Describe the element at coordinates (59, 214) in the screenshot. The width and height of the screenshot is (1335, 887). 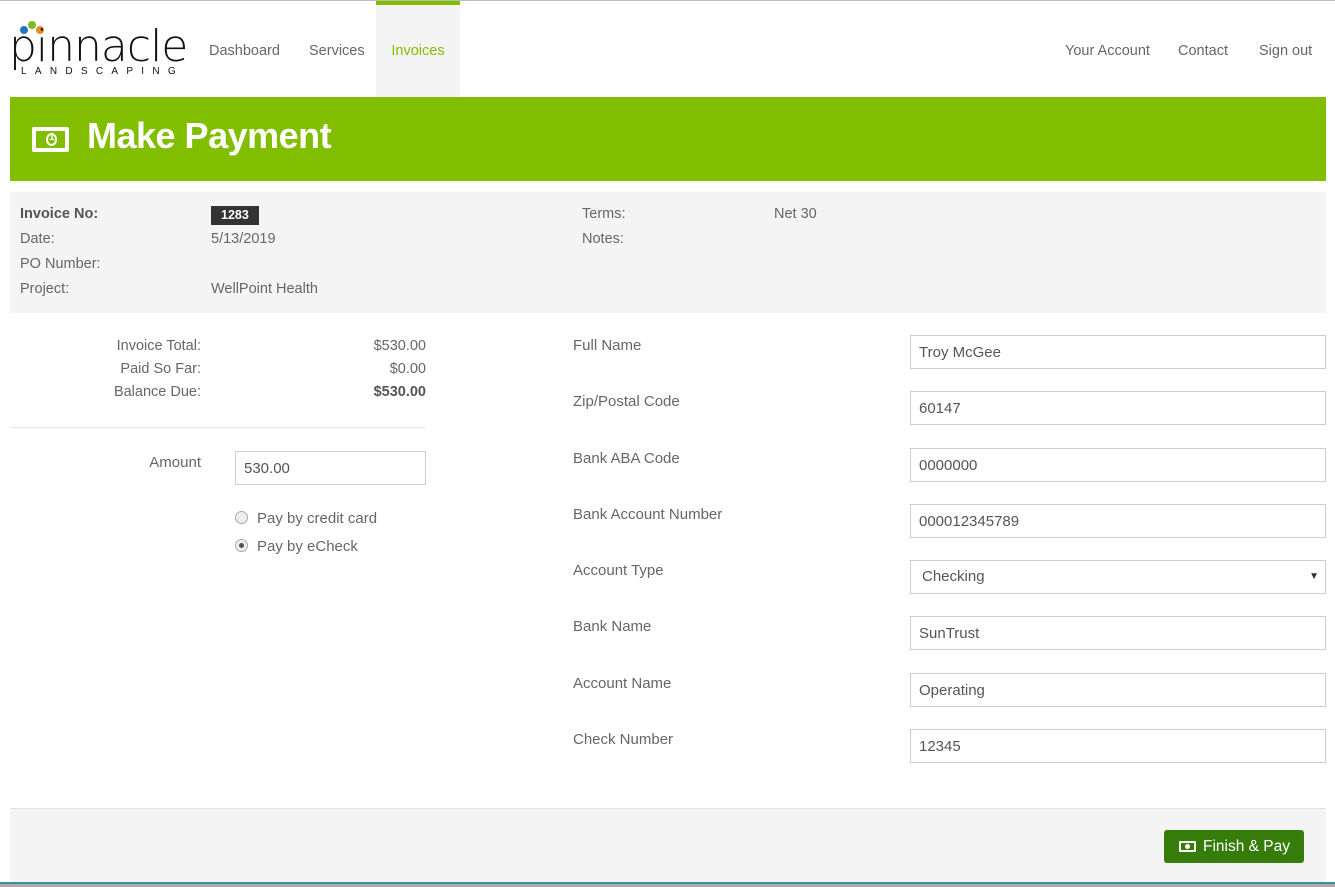
I see `invoice-no-label: Invoice No:` at that location.